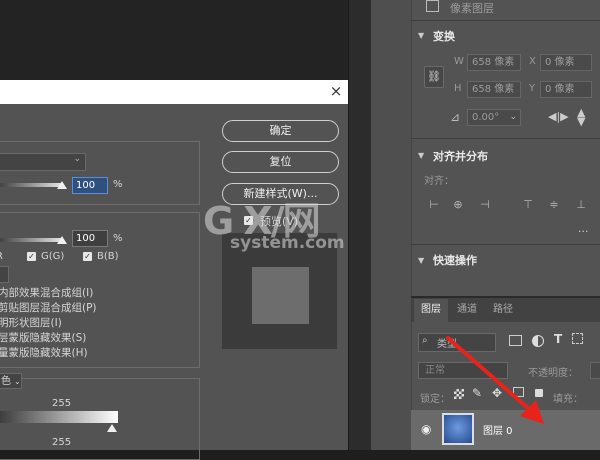  I want to click on width-field: 658 像素, so click(494, 62).